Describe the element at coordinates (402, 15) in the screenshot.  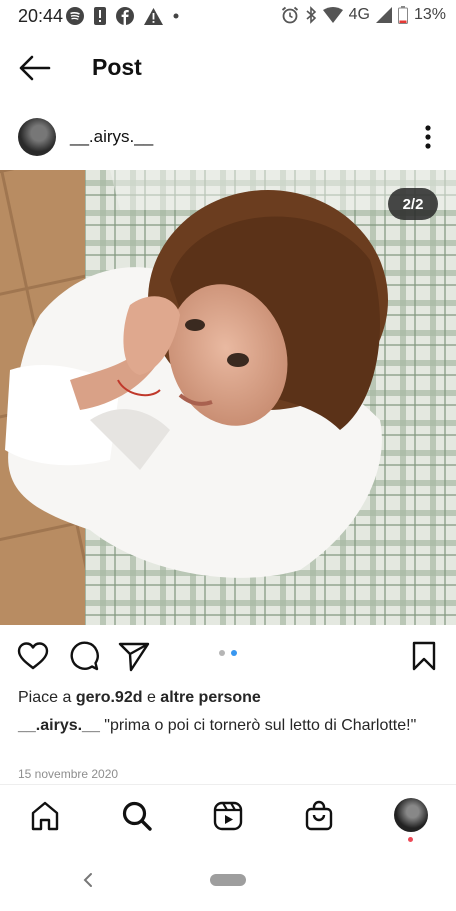
I see `battery-icon` at that location.